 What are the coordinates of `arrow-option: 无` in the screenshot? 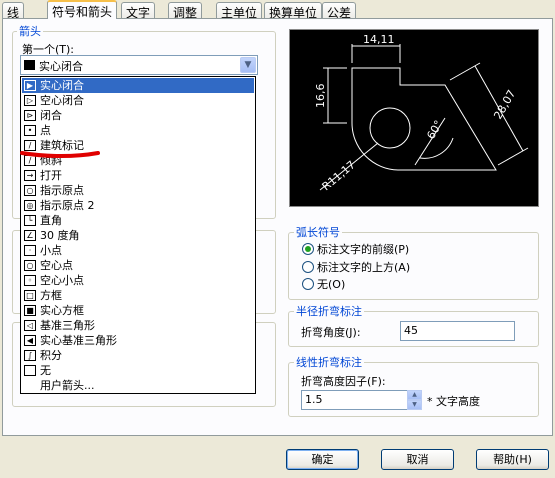 It's located at (138, 370).